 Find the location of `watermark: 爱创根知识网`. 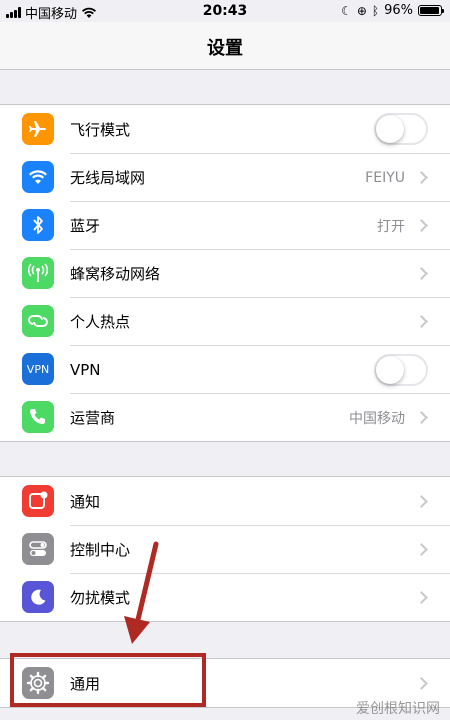

watermark: 爱创根知识网 is located at coordinates (398, 709).